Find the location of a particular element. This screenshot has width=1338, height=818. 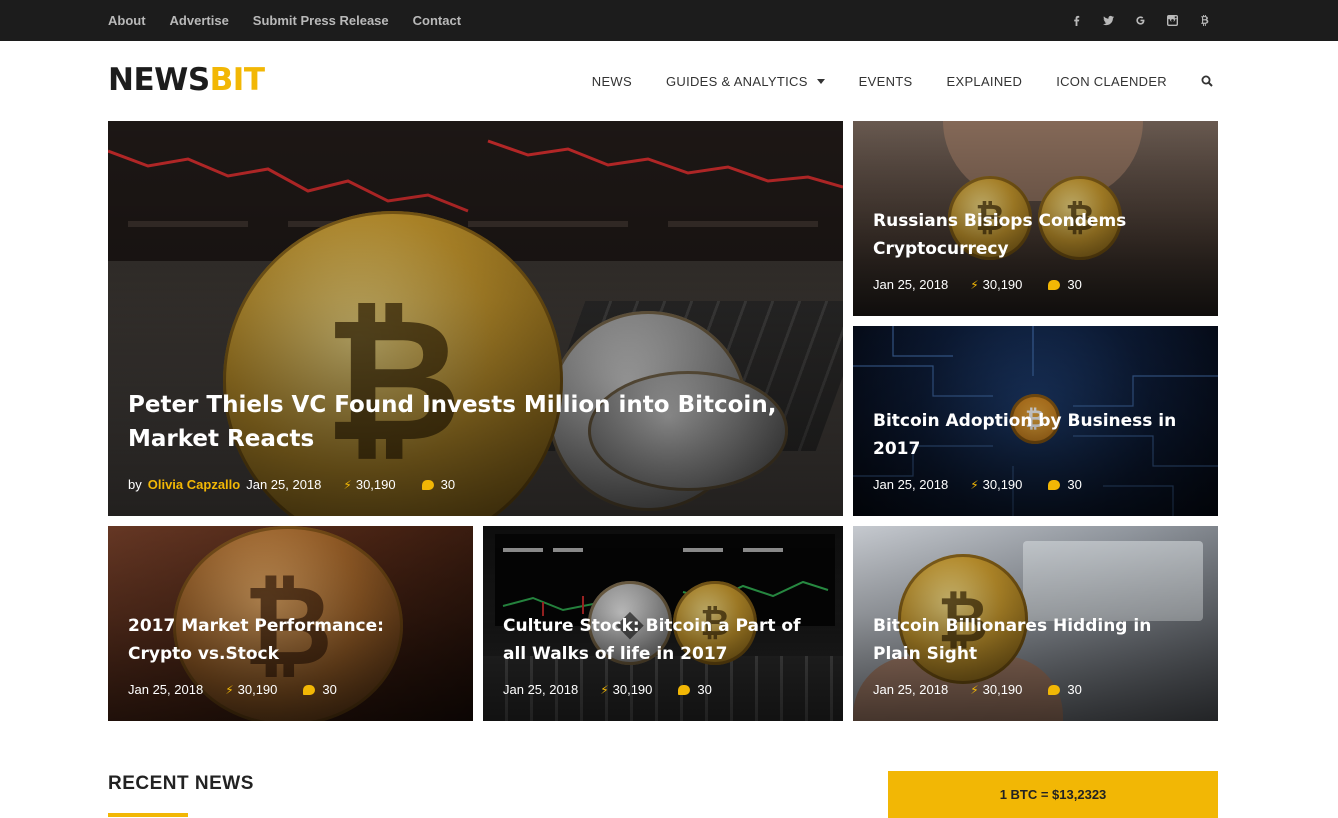

nav-guides-analytics: GUIDES & ANALYTICS is located at coordinates (745, 81).